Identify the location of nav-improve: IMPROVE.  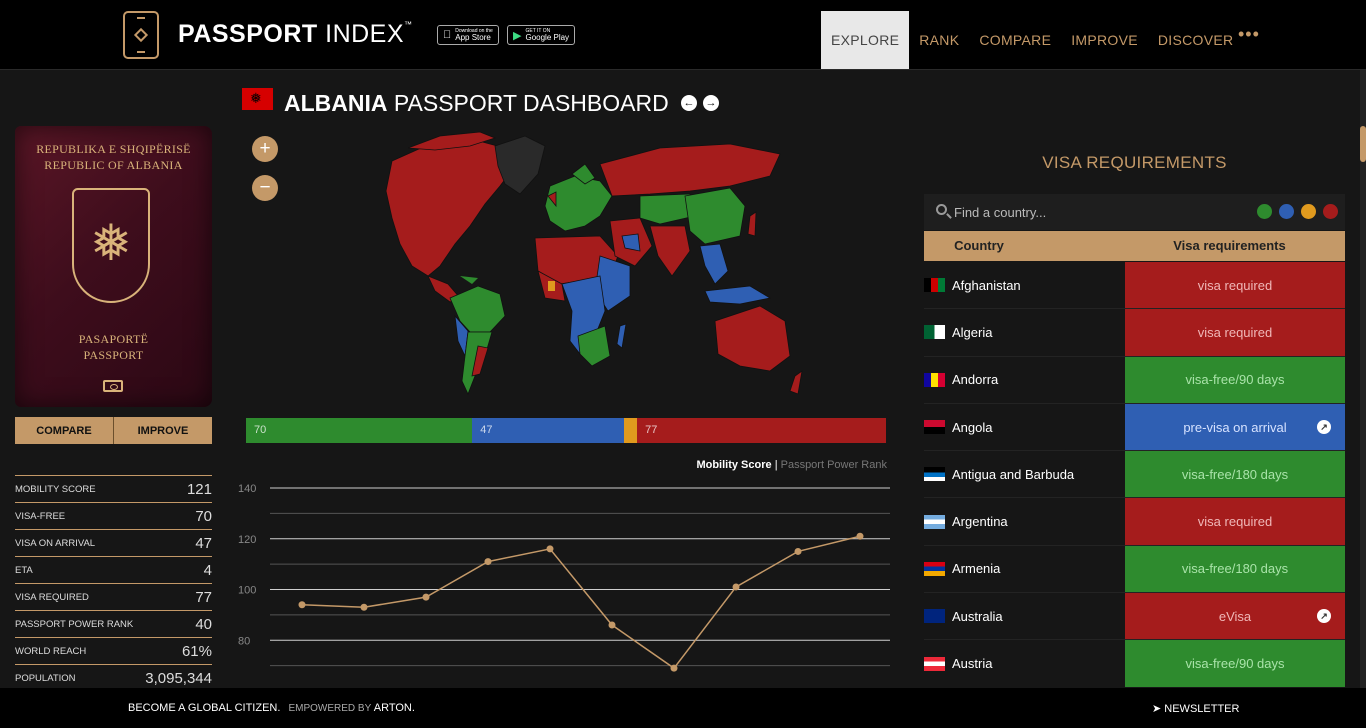
(1104, 40).